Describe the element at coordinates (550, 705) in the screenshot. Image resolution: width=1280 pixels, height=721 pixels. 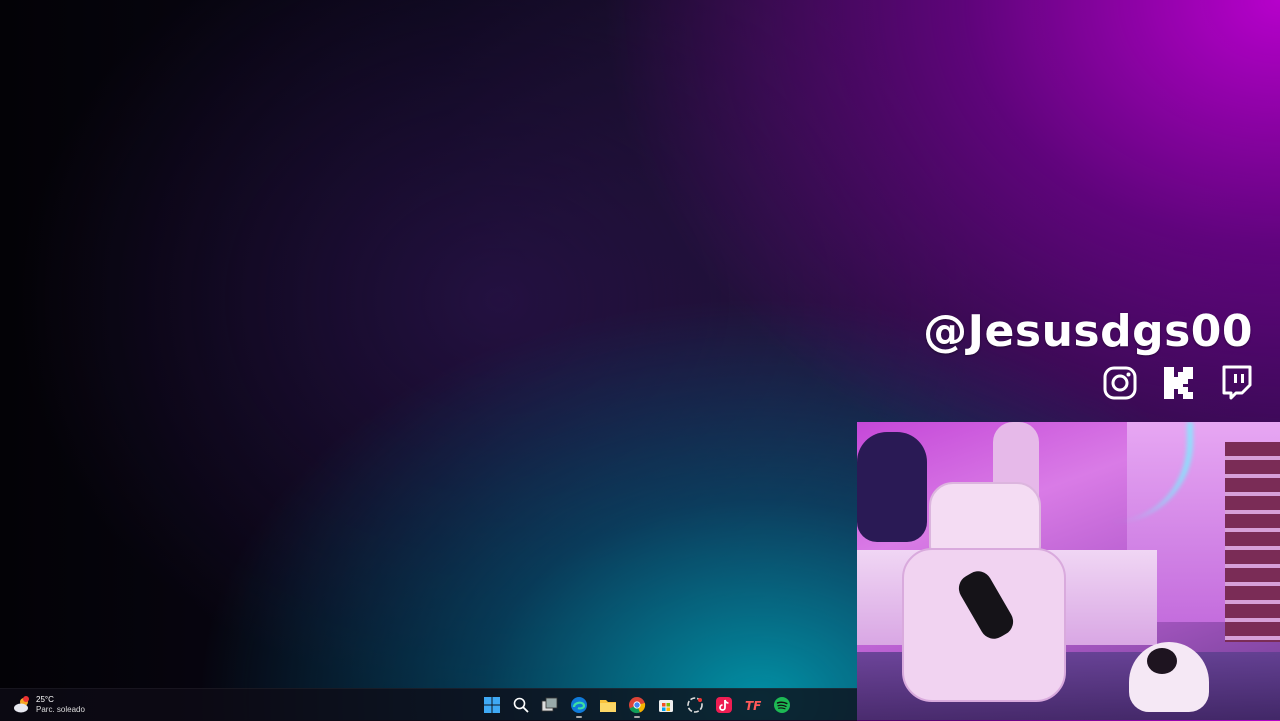
I see `task-view-icon` at that location.